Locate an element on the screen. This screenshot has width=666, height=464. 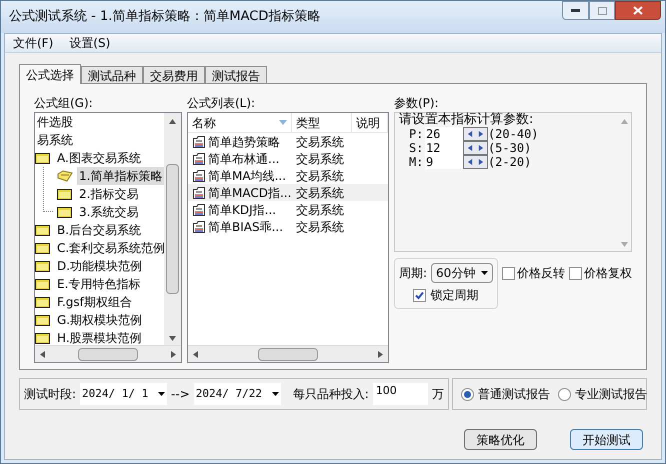
scroll-down-icon is located at coordinates (172, 337).